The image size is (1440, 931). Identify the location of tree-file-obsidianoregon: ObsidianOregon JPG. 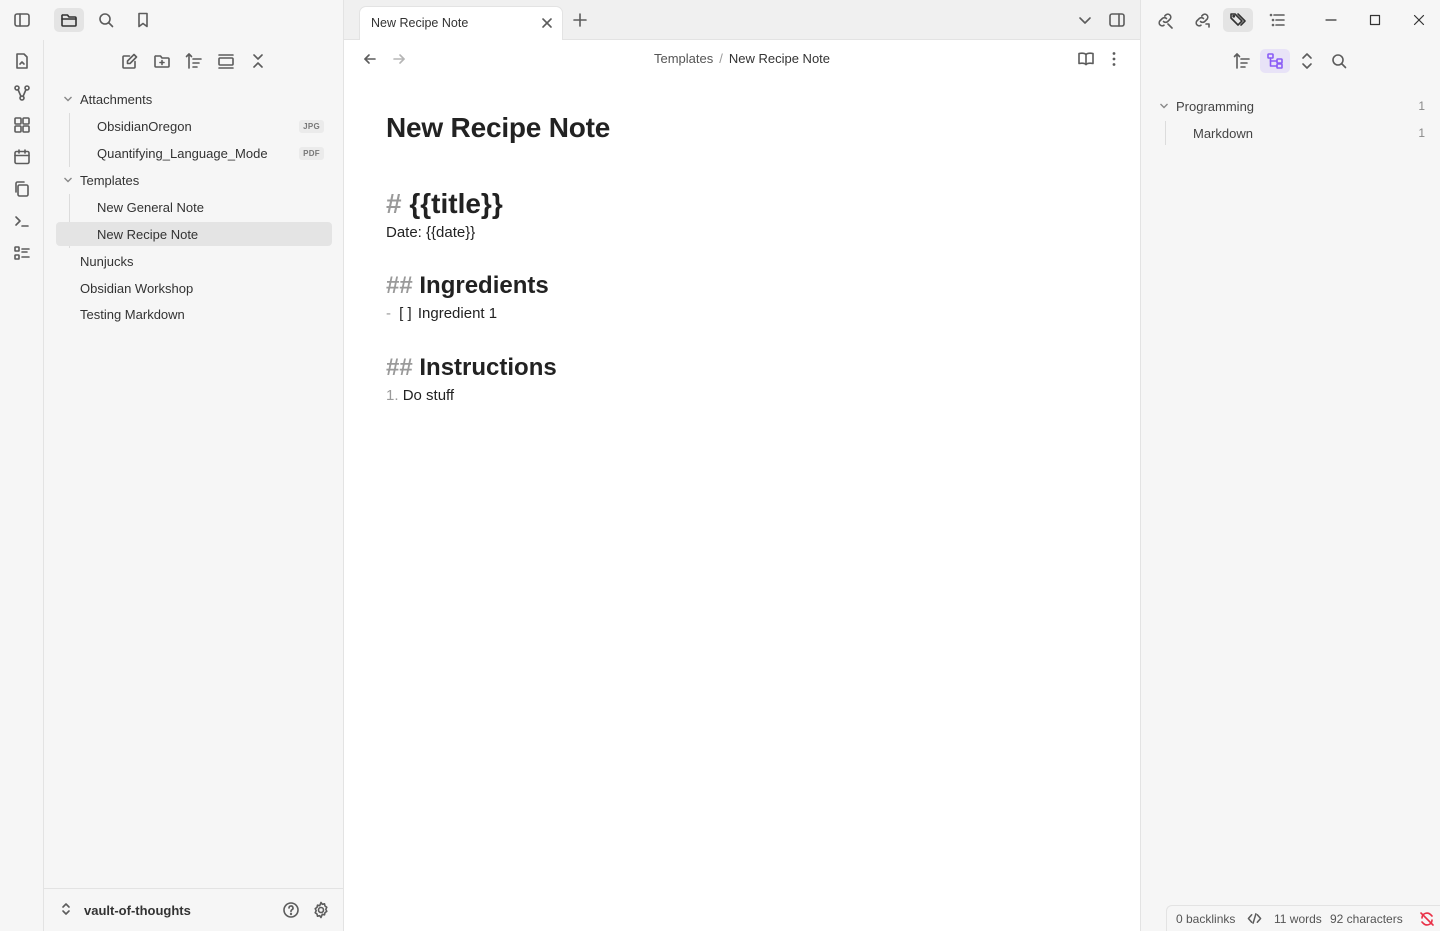
(194, 126).